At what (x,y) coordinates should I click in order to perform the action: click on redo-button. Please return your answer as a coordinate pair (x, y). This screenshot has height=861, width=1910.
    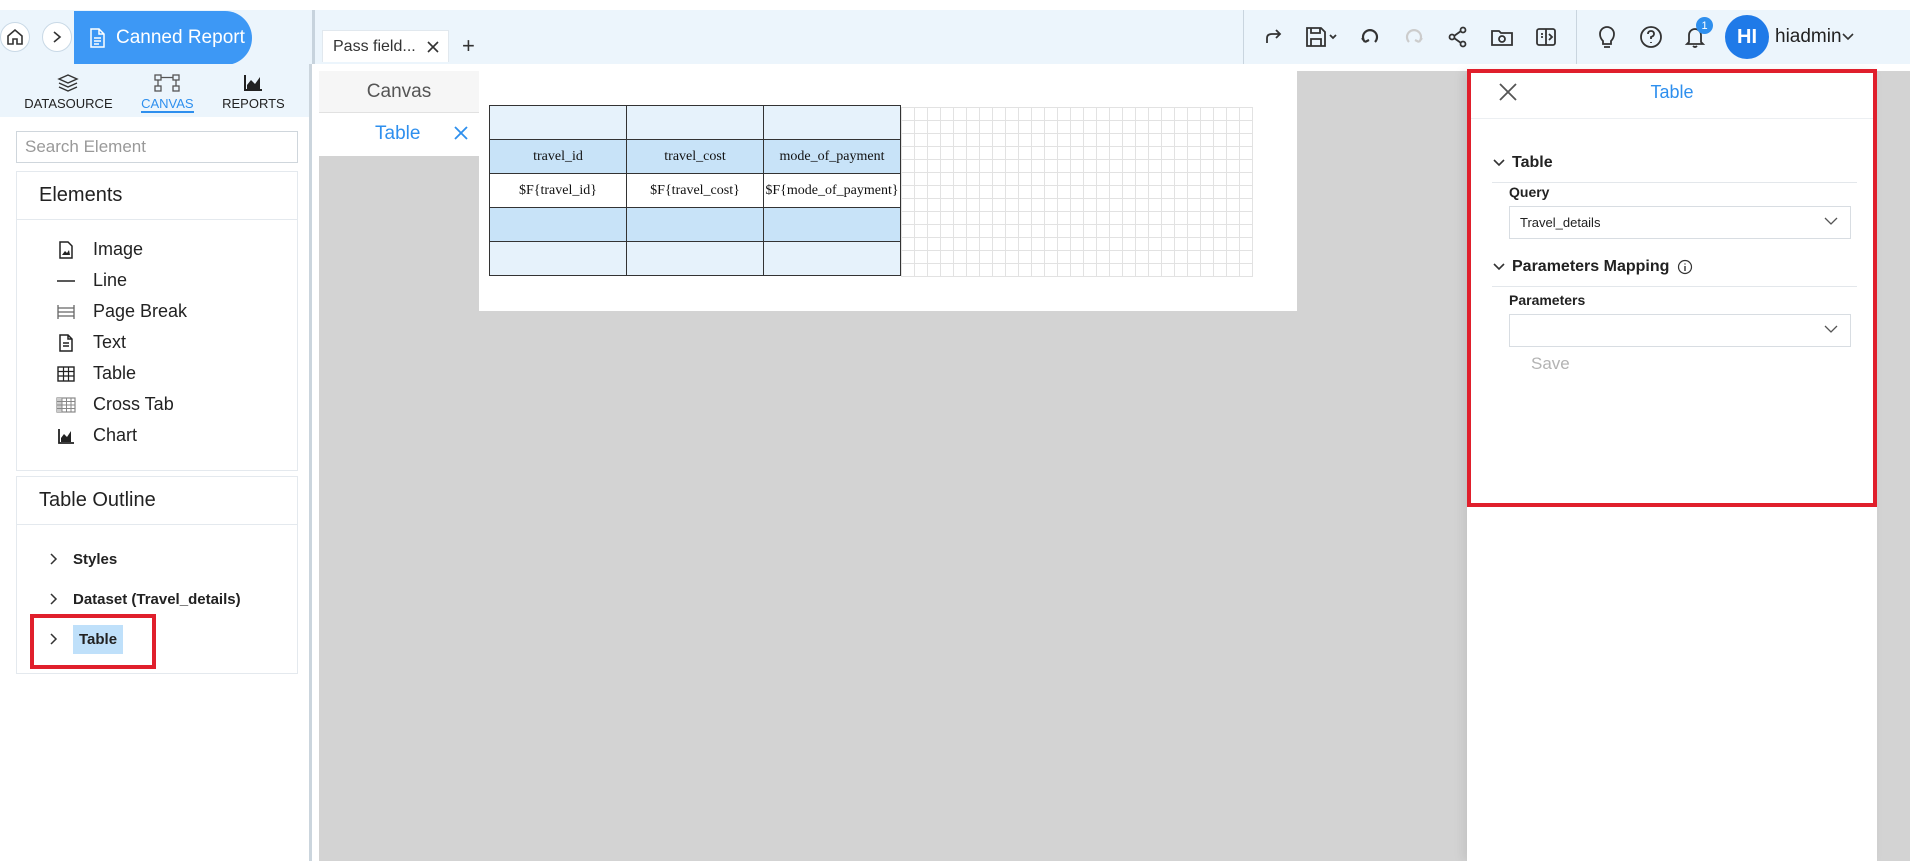
    Looking at the image, I should click on (1414, 37).